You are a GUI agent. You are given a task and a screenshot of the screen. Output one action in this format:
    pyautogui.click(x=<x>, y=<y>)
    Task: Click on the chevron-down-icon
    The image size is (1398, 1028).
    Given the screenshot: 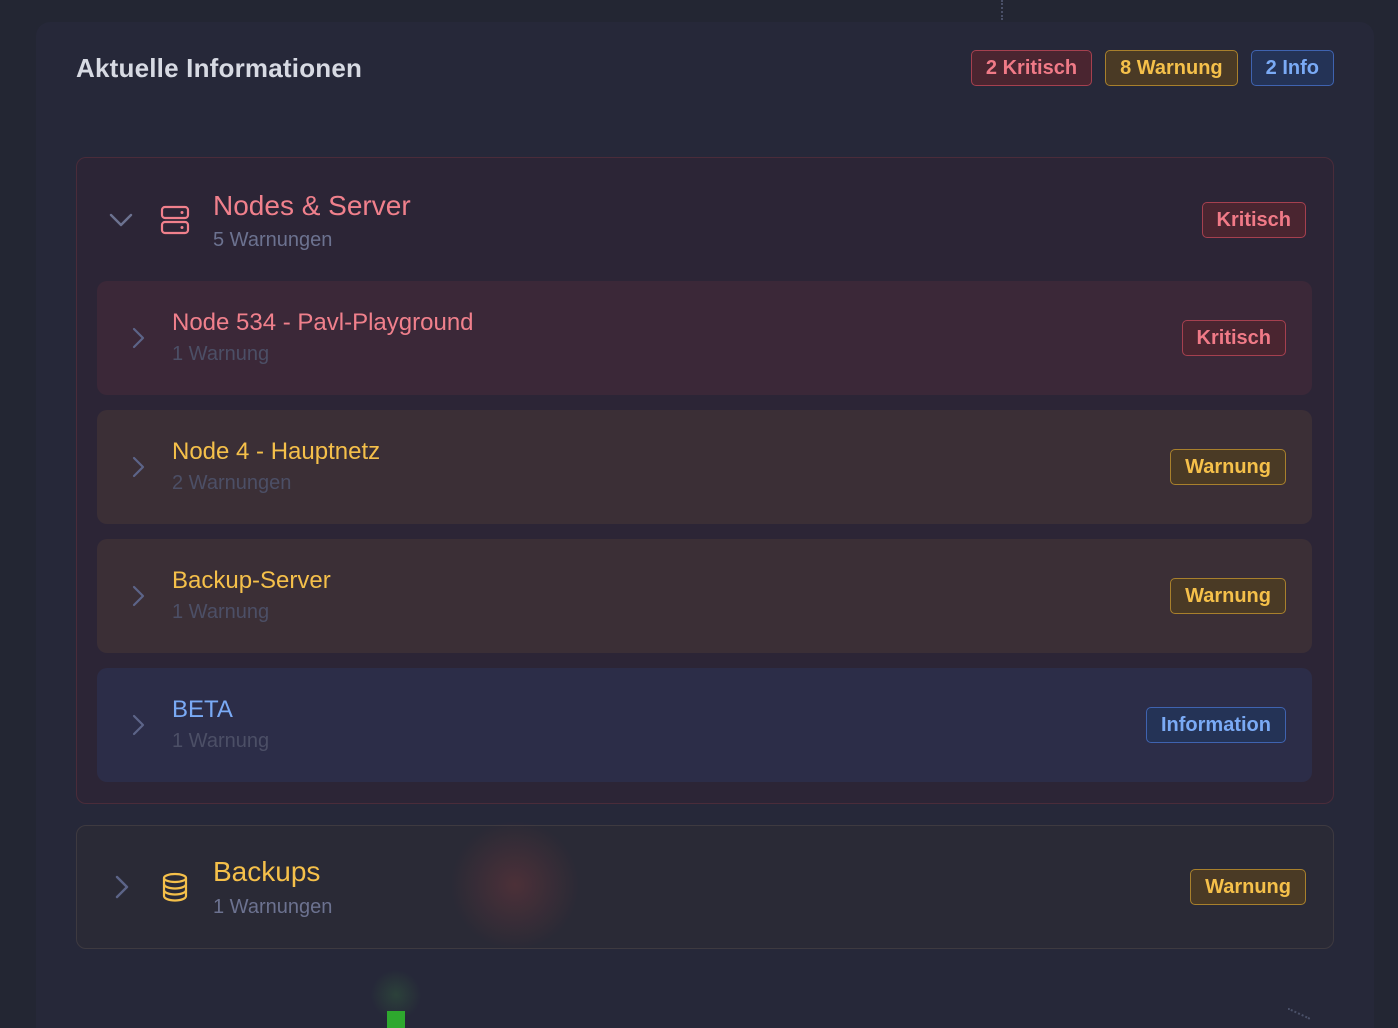 What is the action you would take?
    pyautogui.click(x=121, y=220)
    